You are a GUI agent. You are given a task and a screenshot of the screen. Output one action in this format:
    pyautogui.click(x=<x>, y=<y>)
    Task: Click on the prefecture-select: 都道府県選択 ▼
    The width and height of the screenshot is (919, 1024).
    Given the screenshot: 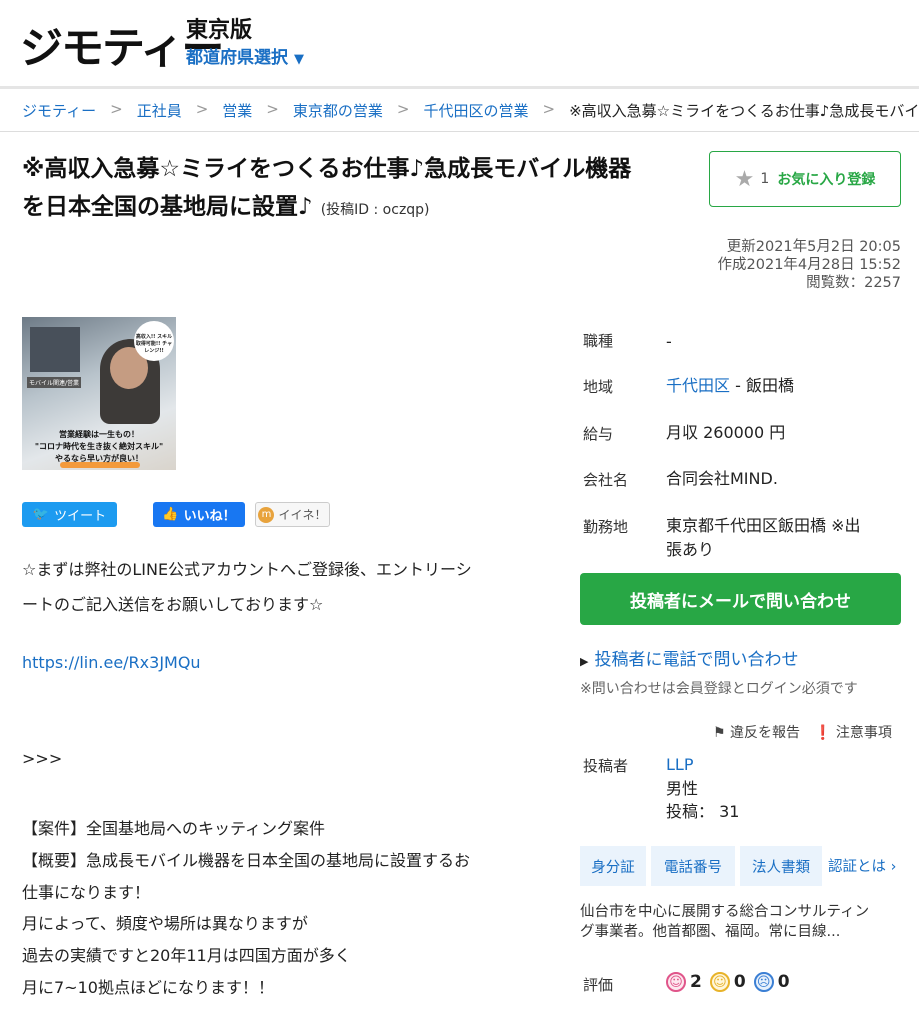 What is the action you would take?
    pyautogui.click(x=245, y=55)
    